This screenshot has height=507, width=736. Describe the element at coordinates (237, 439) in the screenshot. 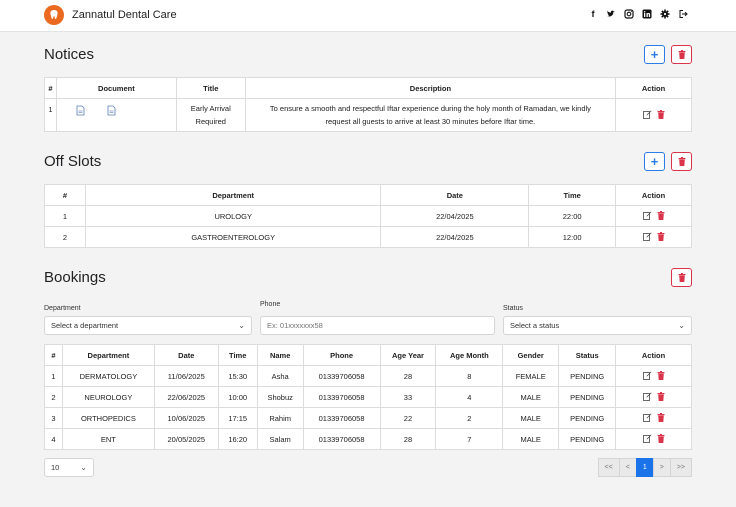

I see `cell-time: 16:20` at that location.